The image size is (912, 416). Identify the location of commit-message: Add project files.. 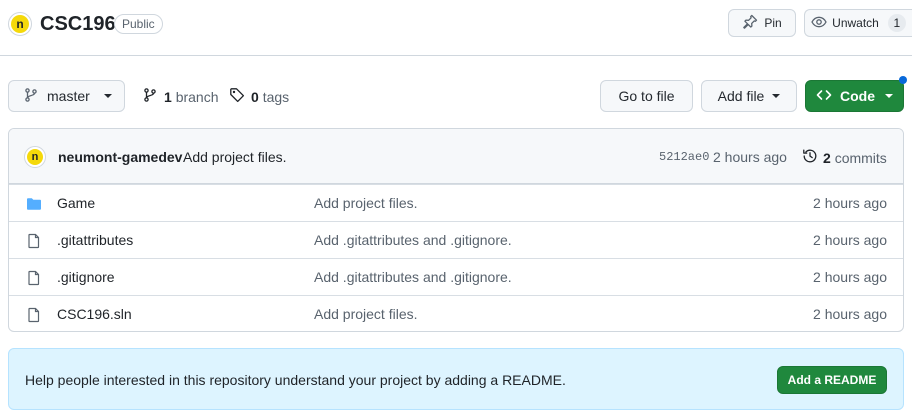
(235, 157).